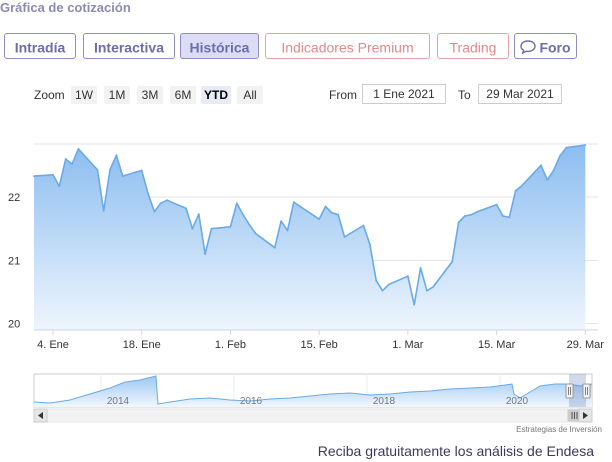 The image size is (612, 462). Describe the element at coordinates (250, 95) in the screenshot. I see `zoom-all-button: All` at that location.